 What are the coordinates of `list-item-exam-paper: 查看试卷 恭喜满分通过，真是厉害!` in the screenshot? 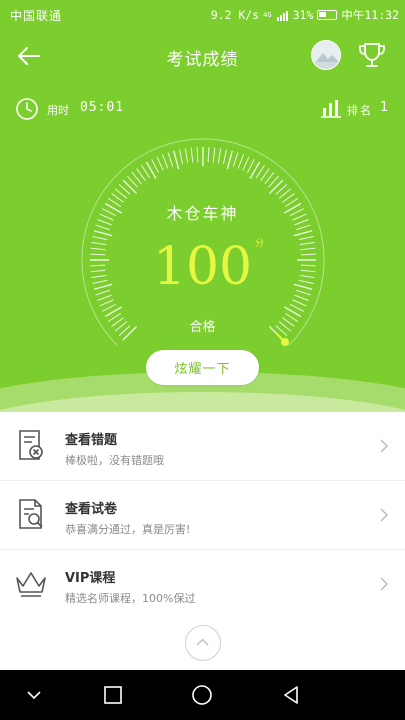 It's located at (202, 515).